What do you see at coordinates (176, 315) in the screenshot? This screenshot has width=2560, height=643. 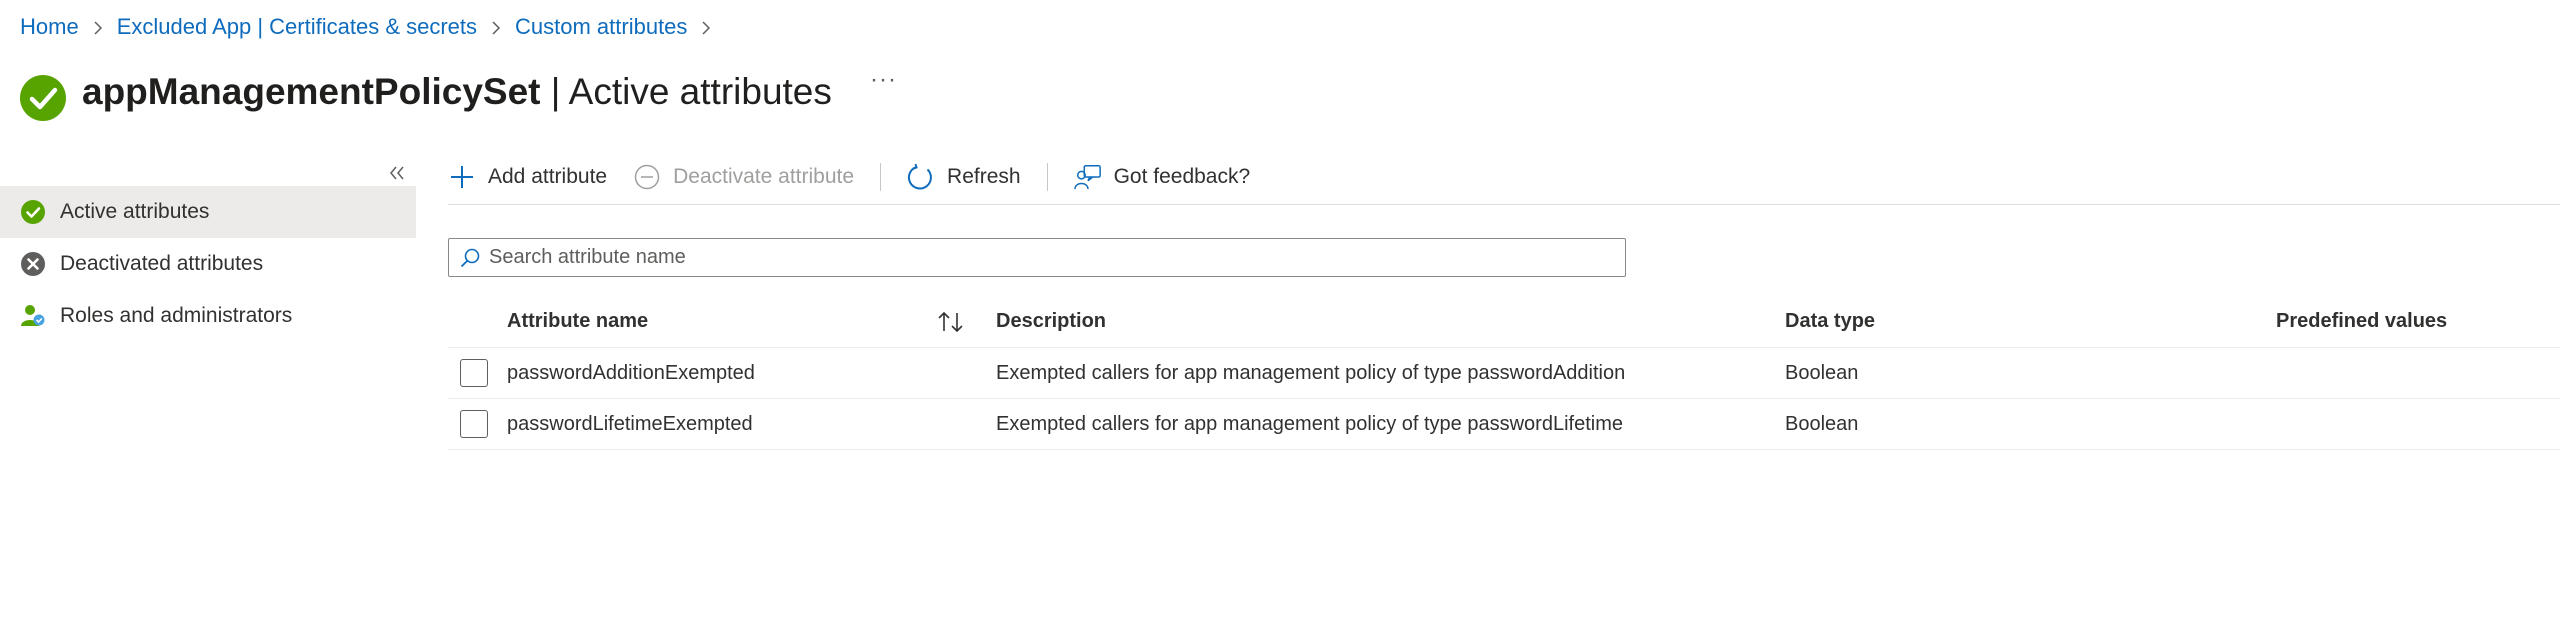 I see `sidebar-item-label: Roles and administrators` at bounding box center [176, 315].